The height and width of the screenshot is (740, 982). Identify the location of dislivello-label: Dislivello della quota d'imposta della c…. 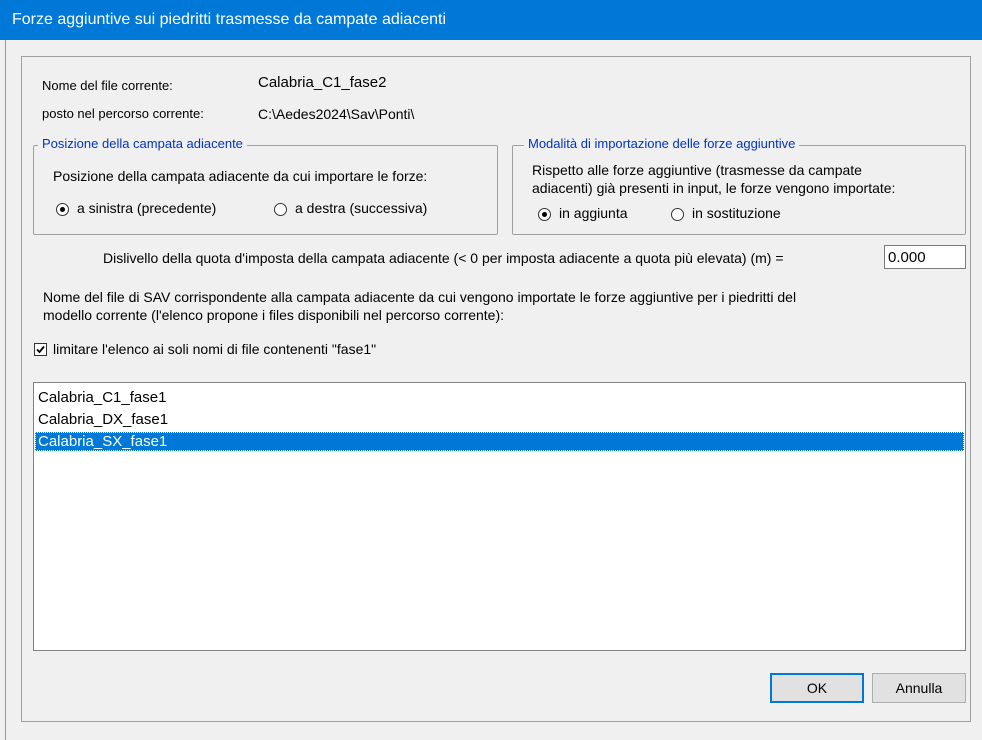
(443, 258).